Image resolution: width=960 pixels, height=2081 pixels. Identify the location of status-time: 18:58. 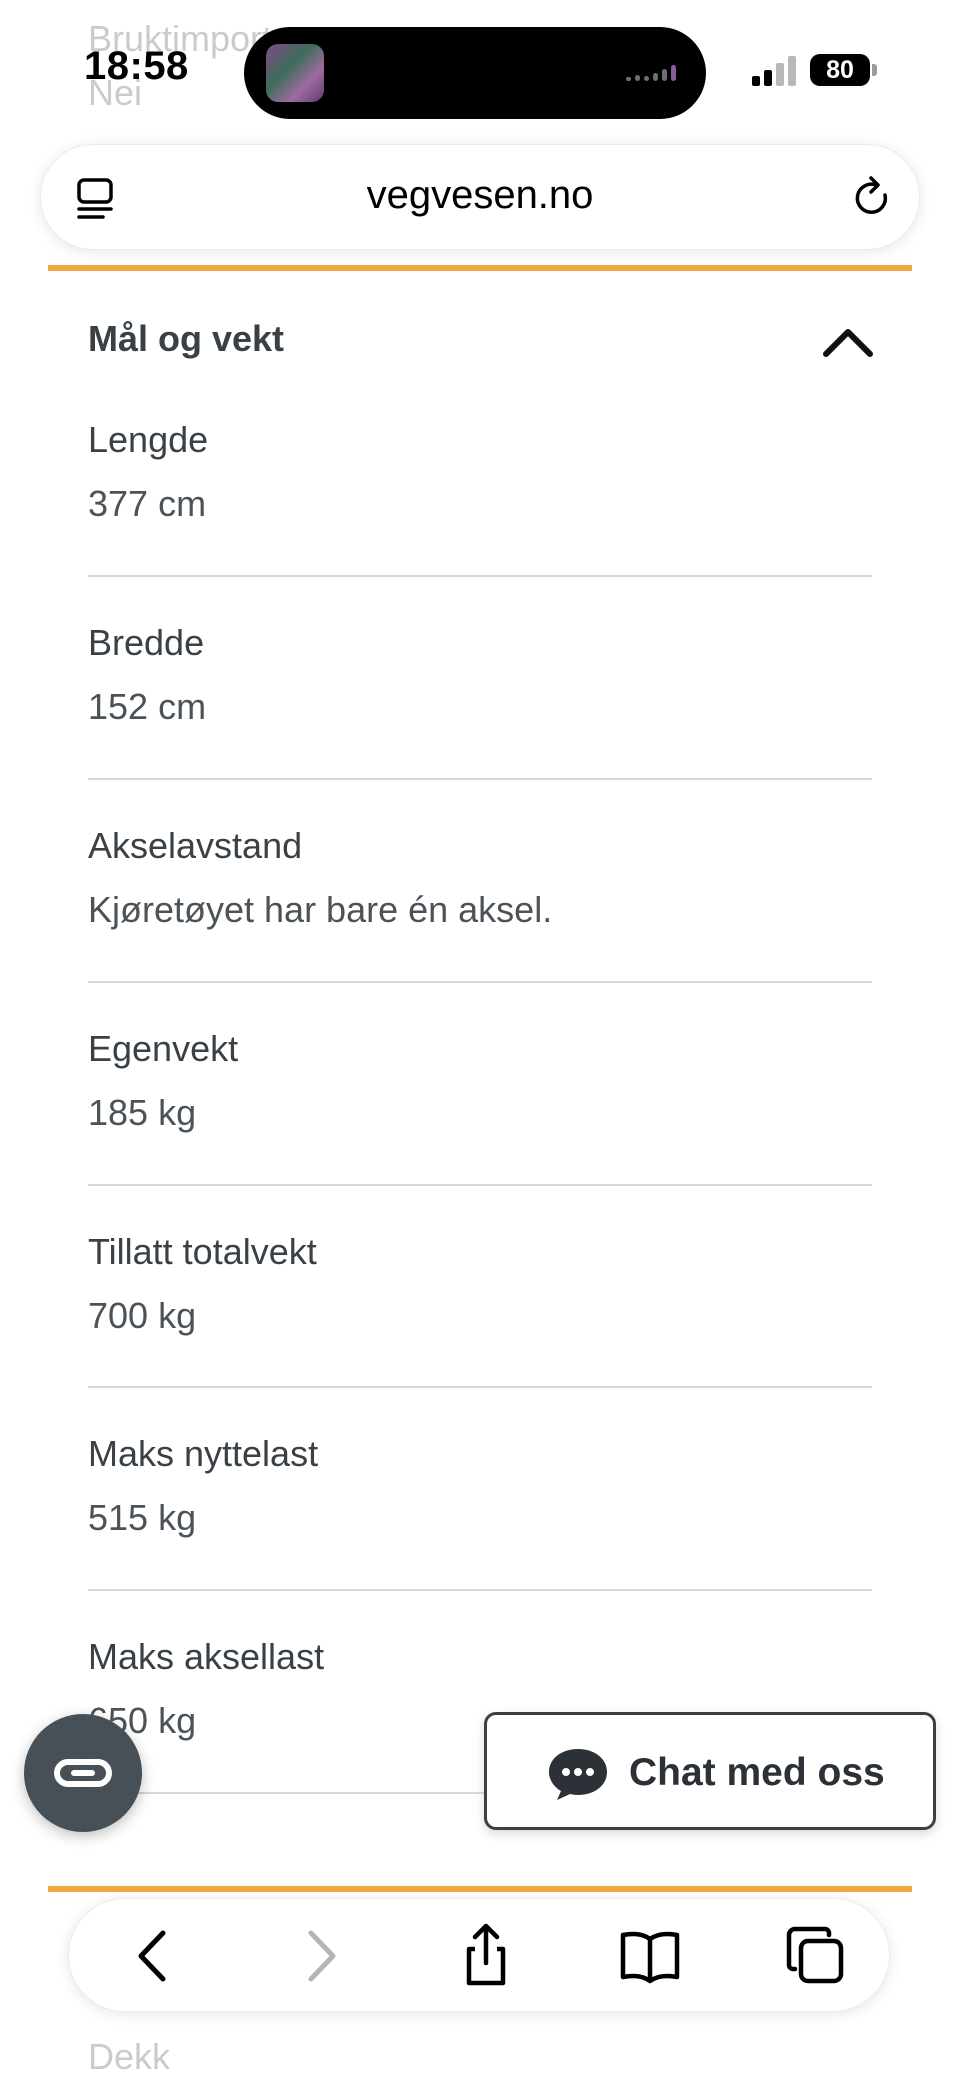
(136, 66).